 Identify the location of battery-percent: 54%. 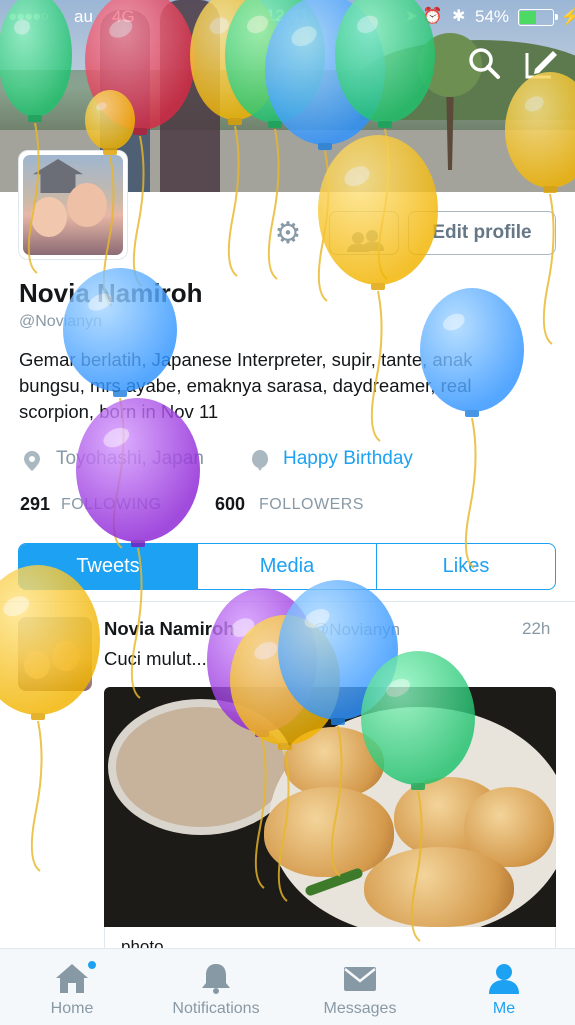
(492, 16).